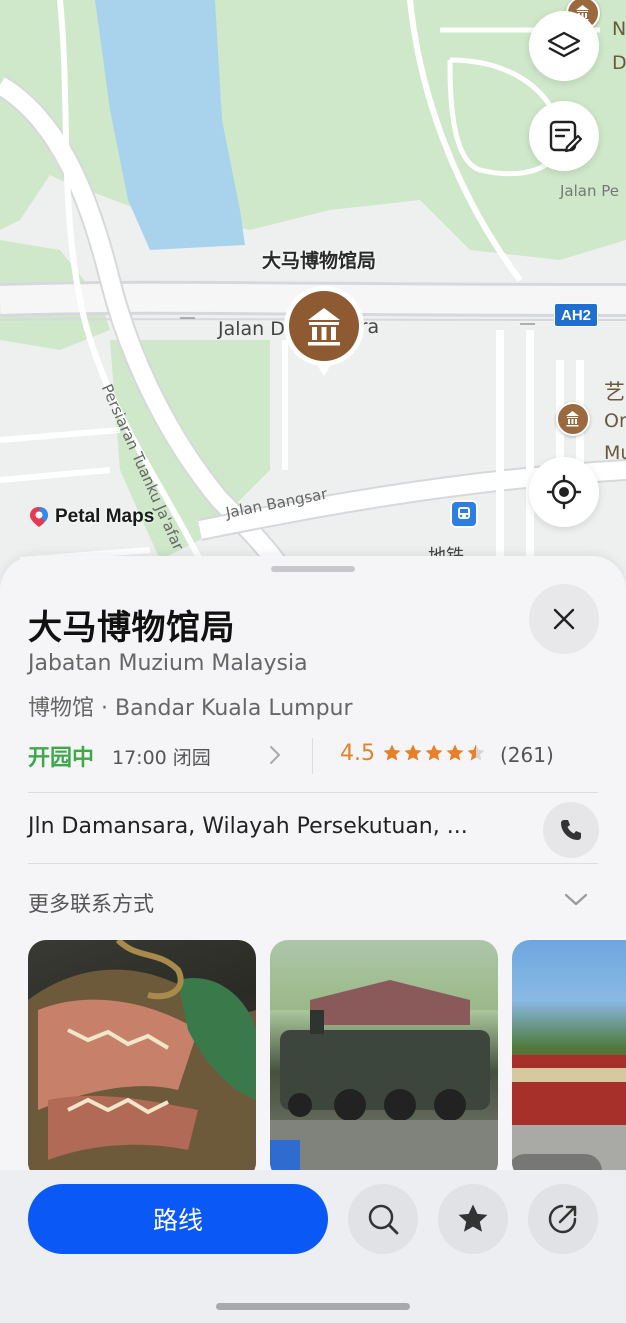  What do you see at coordinates (39, 517) in the screenshot?
I see `petal-maps-logo-icon` at bounding box center [39, 517].